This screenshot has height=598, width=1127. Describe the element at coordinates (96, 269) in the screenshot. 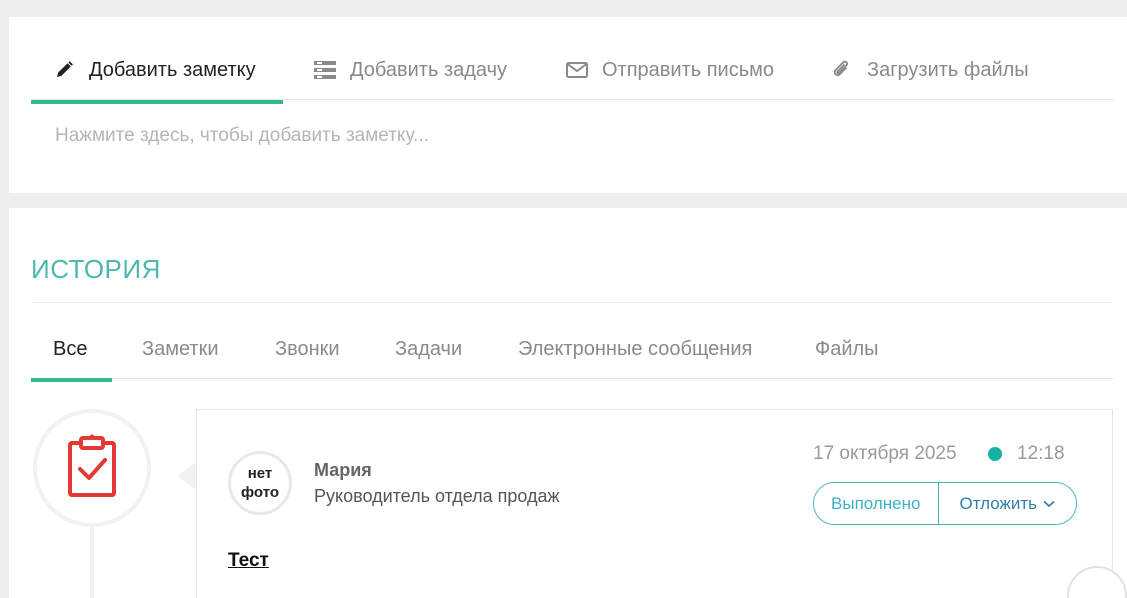

I see `history-title: ИСТОРИЯ` at that location.